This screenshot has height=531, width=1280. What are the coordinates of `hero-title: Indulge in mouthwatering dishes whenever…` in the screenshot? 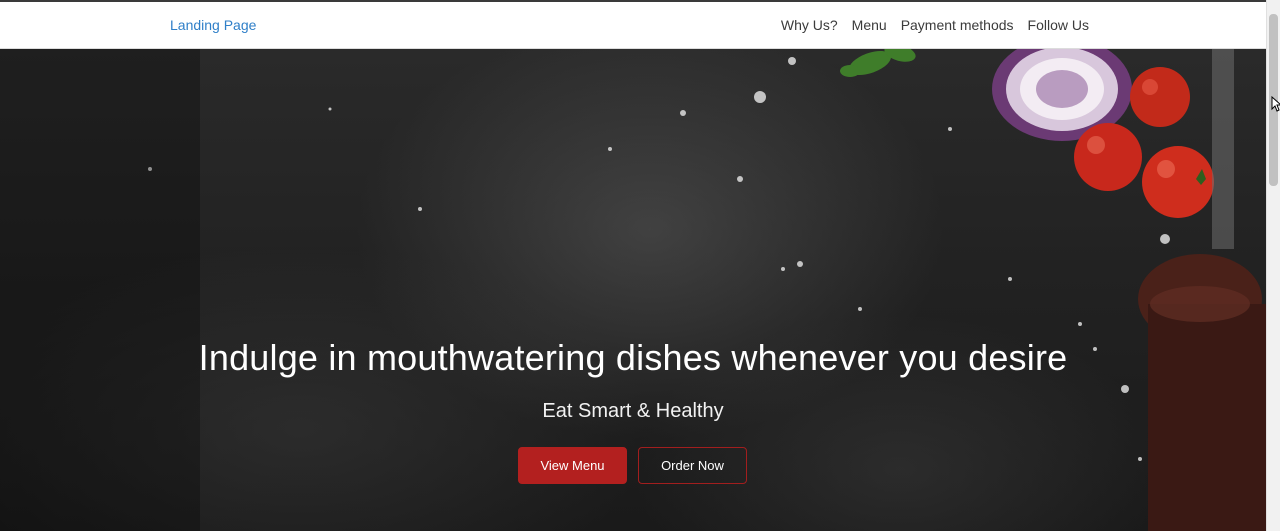 It's located at (633, 357).